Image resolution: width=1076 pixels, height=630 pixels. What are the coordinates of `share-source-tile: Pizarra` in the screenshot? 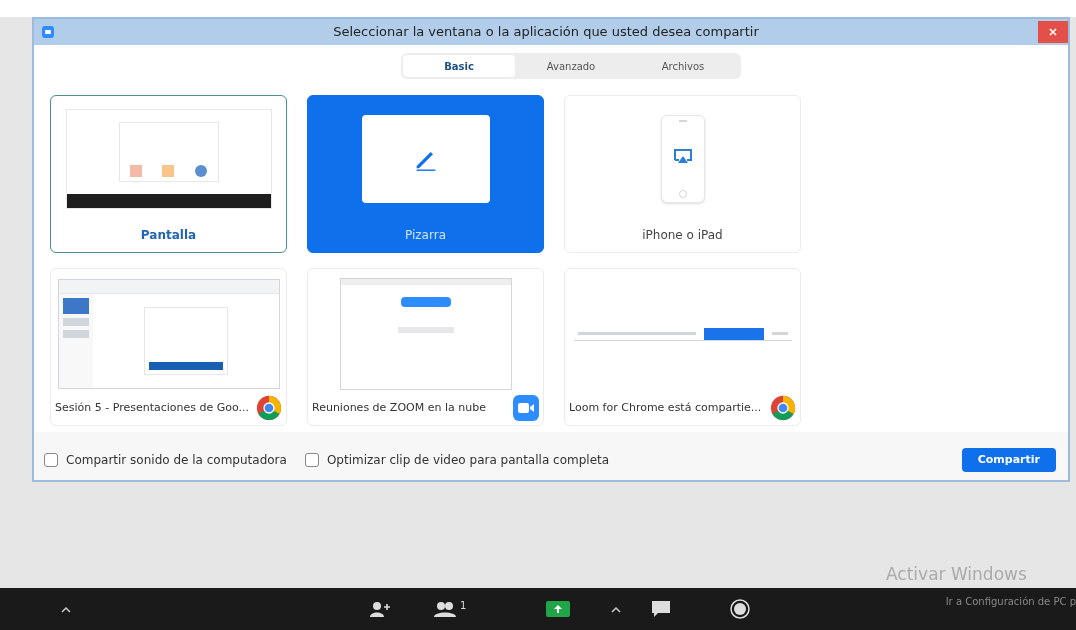 It's located at (425, 174).